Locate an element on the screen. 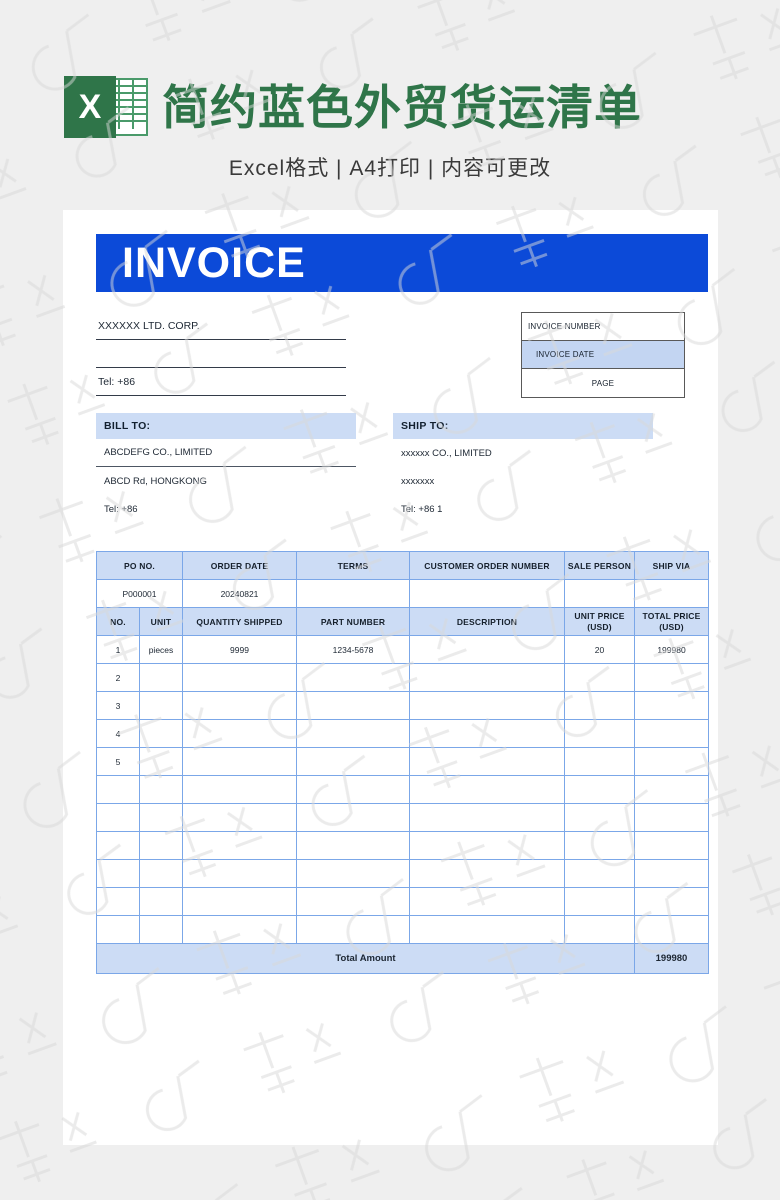  ship-to-company: xxxxxx CO., LIMITED is located at coordinates (446, 453).